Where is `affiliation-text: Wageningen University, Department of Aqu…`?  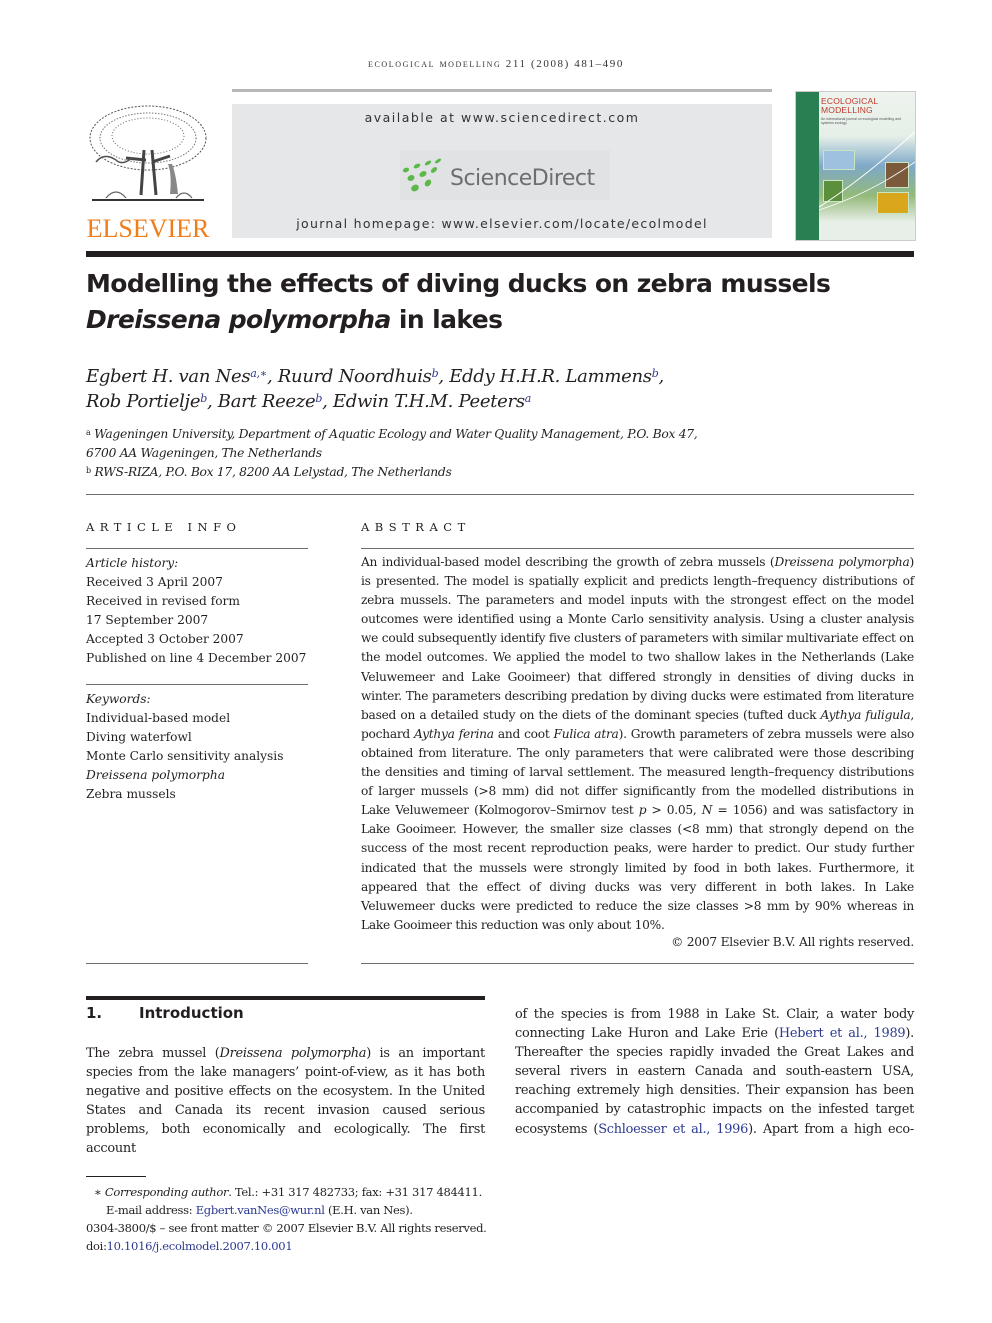 affiliation-text: Wageningen University, Department of Aqu… is located at coordinates (396, 434).